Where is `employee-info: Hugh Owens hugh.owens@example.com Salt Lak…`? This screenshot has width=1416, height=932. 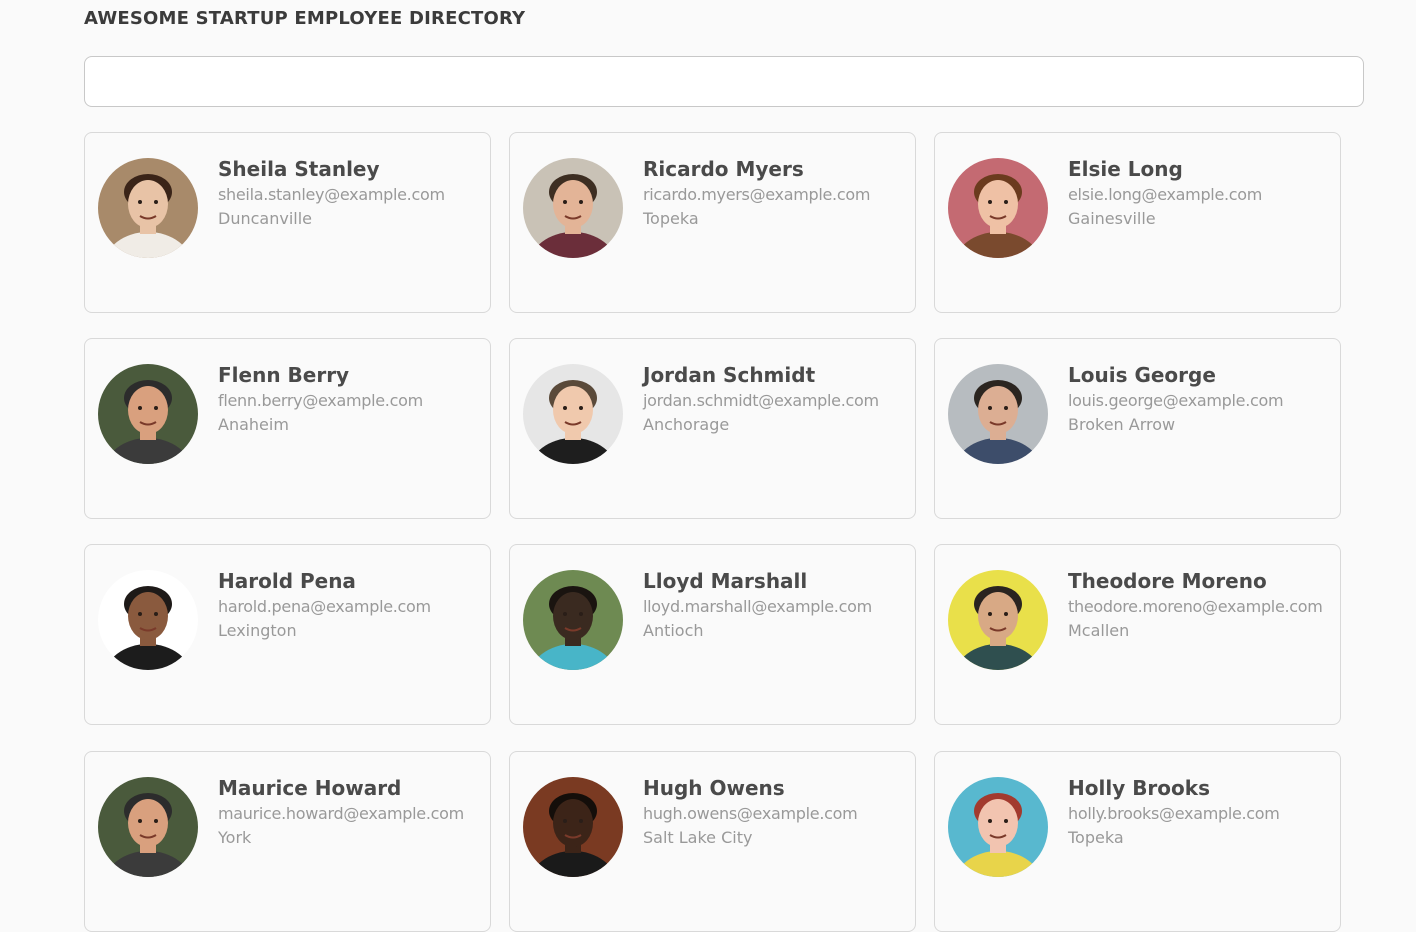 employee-info: Hugh Owens hugh.owens@example.com Salt Lak… is located at coordinates (776, 812).